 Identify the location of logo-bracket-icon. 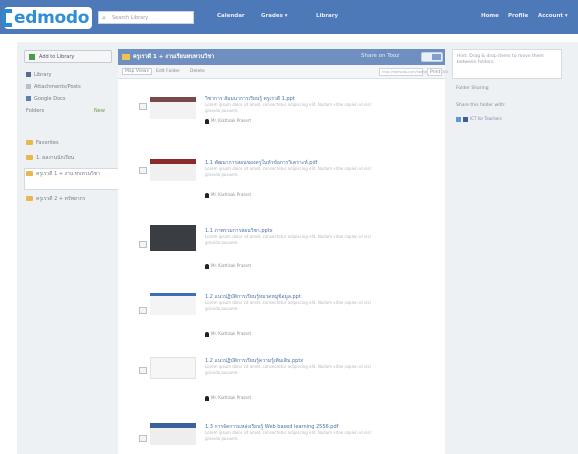
(7, 18).